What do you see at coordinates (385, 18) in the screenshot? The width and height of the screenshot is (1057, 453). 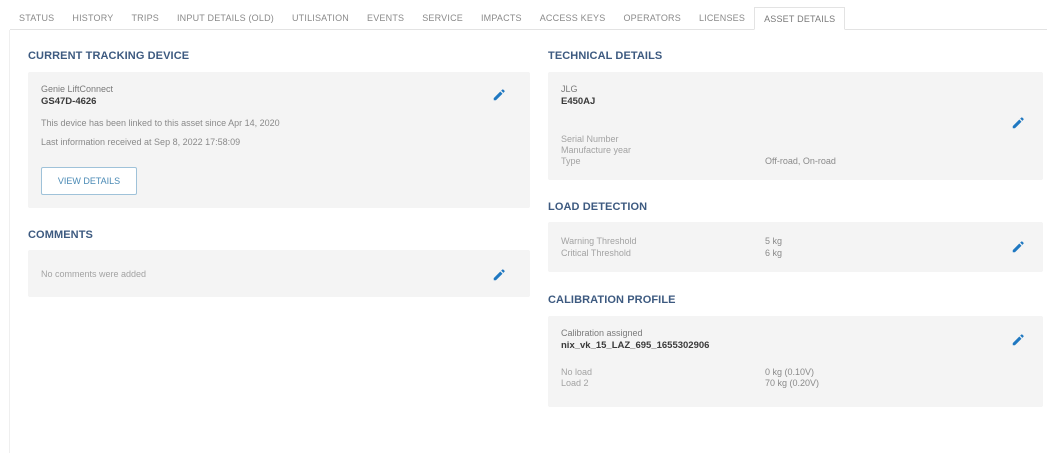 I see `tab-events: EVENTS` at bounding box center [385, 18].